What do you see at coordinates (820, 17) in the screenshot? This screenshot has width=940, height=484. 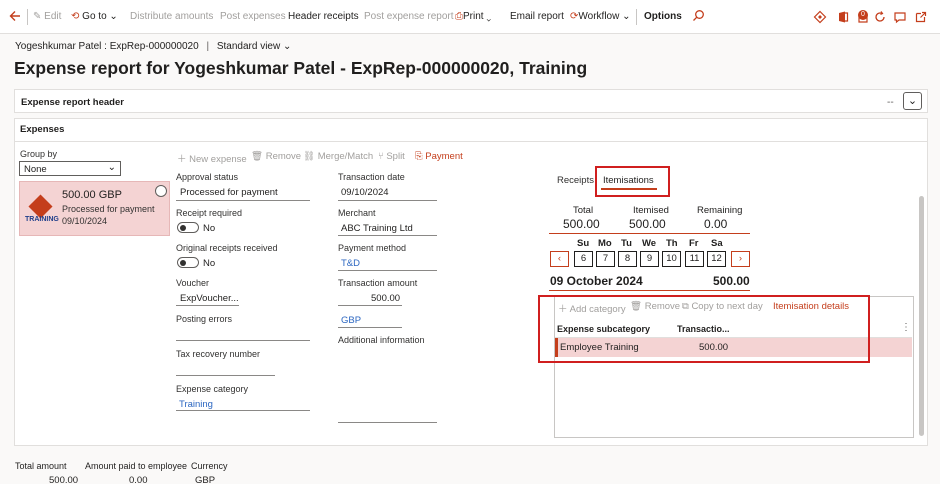 I see `diamond-link-icon` at bounding box center [820, 17].